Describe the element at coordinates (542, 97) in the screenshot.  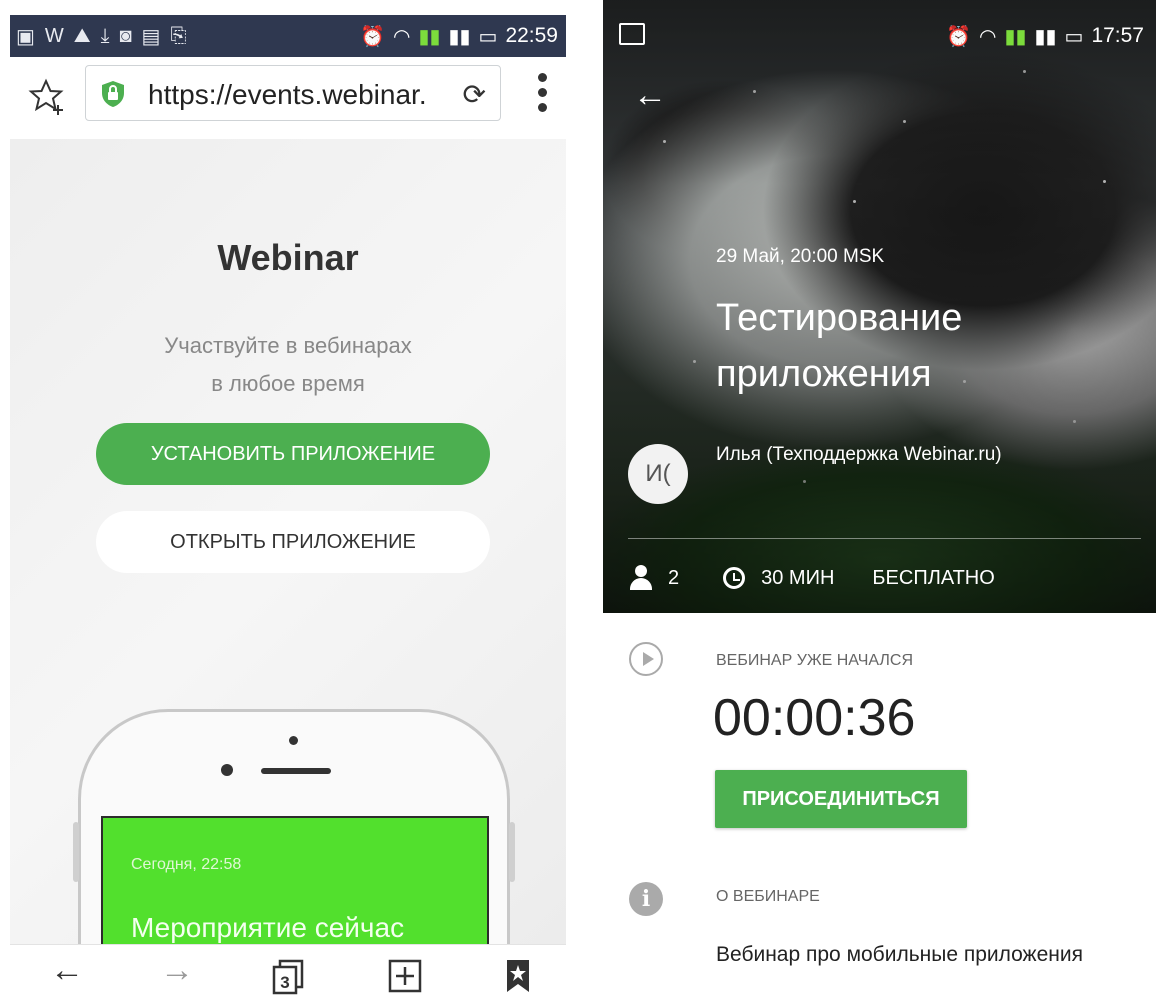
I see `kebab-menu-icon` at that location.